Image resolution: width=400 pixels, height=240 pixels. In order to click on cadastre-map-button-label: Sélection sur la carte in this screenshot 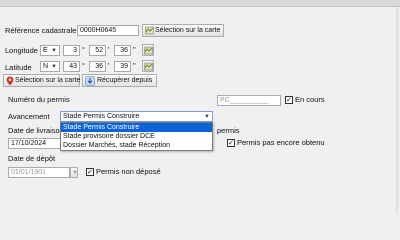, I will do `click(188, 30)`.